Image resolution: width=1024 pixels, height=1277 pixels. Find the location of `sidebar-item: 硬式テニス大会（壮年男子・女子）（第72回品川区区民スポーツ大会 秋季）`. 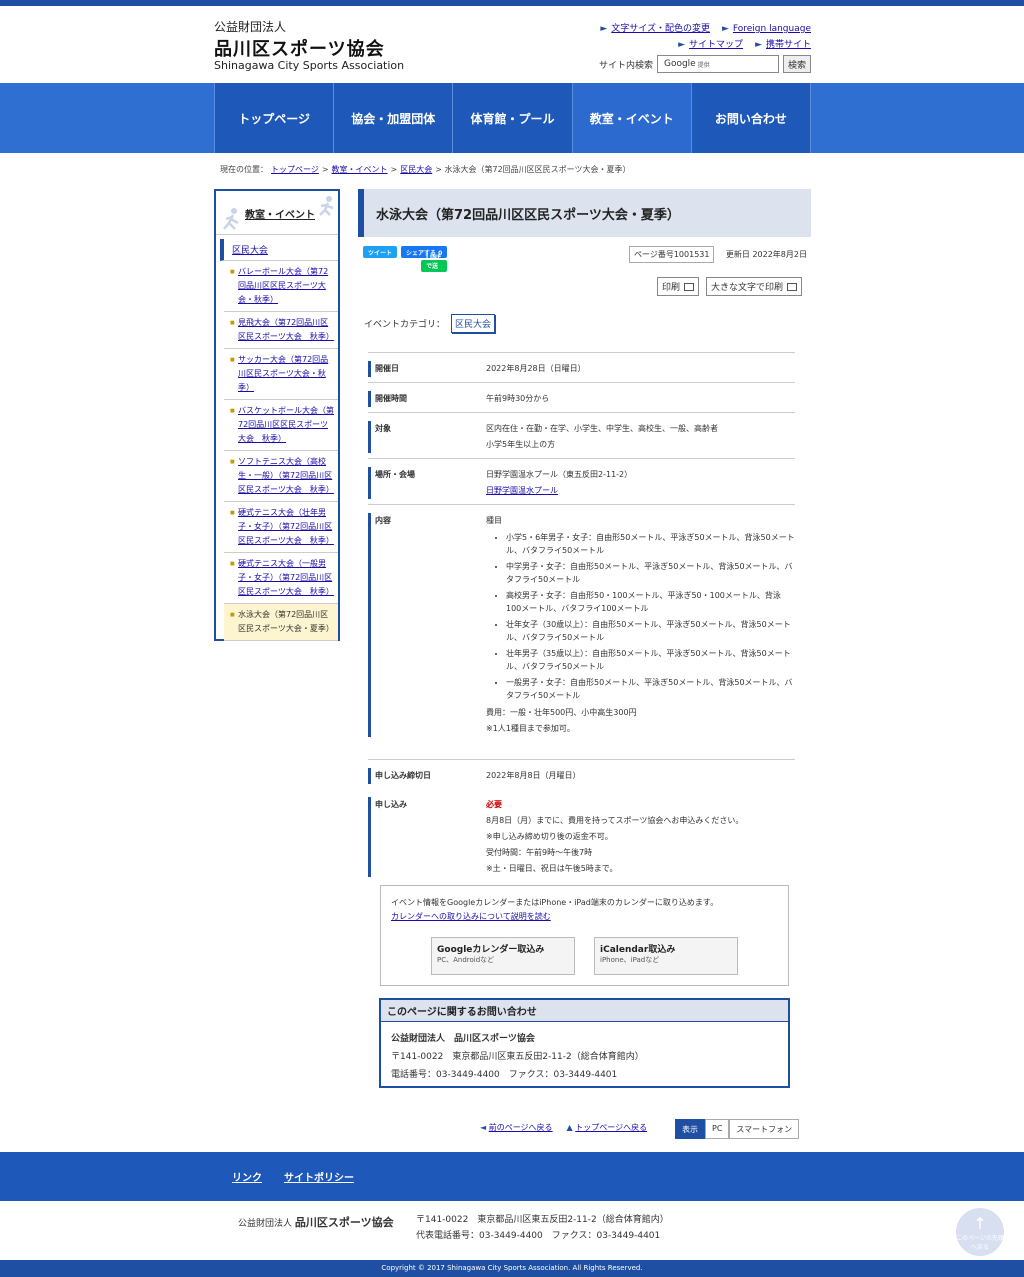

sidebar-item: 硬式テニス大会（壮年男子・女子）（第72回品川区区民スポーツ大会 秋季） is located at coordinates (281, 527).